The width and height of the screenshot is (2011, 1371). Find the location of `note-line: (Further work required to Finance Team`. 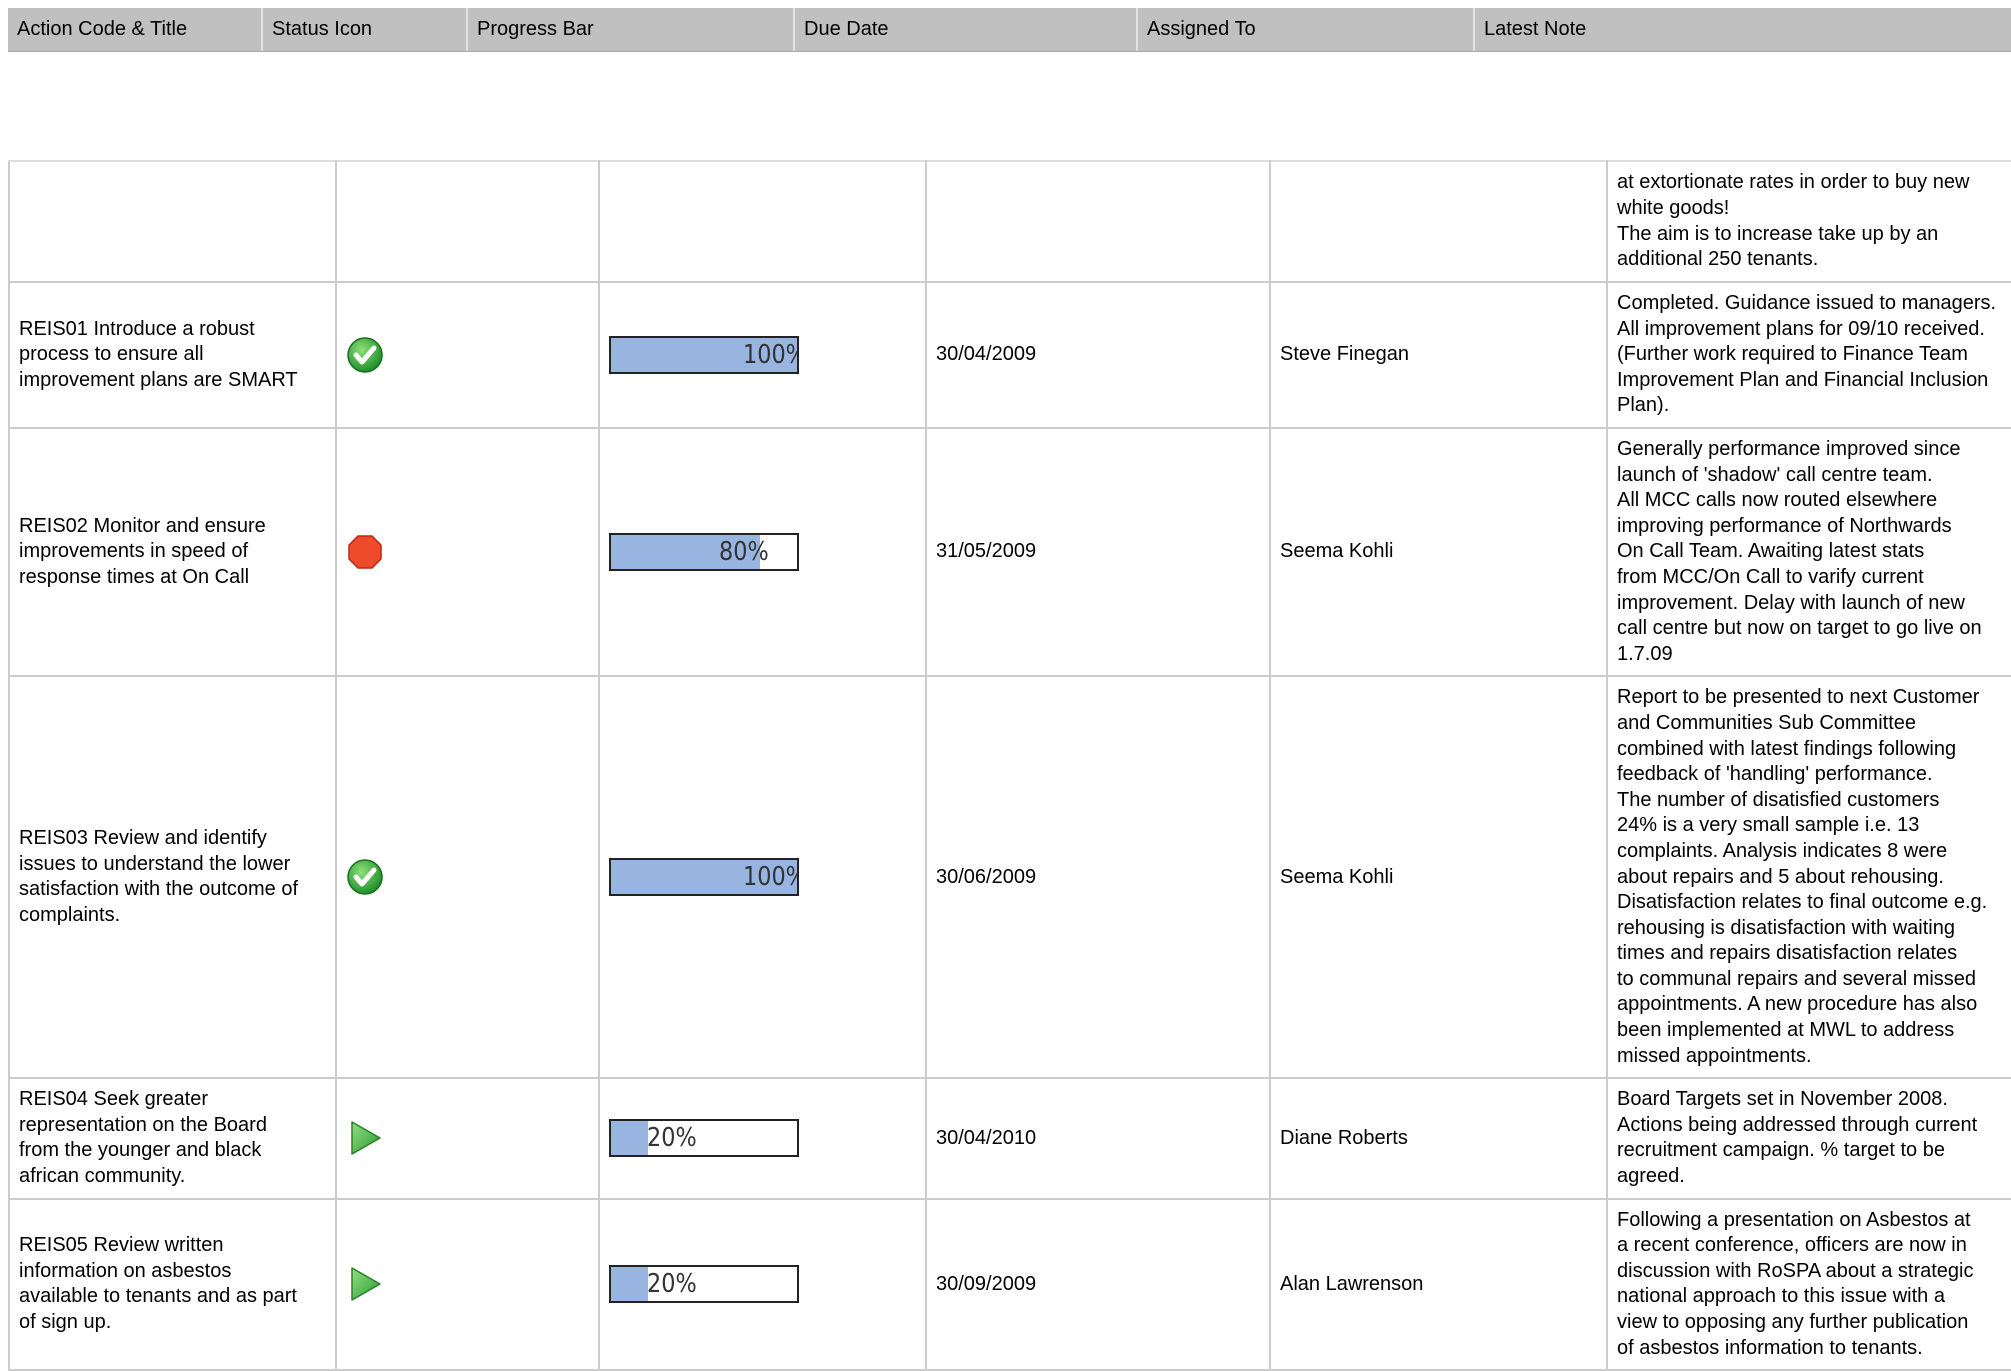

note-line: (Further work required to Finance Team is located at coordinates (1792, 354).